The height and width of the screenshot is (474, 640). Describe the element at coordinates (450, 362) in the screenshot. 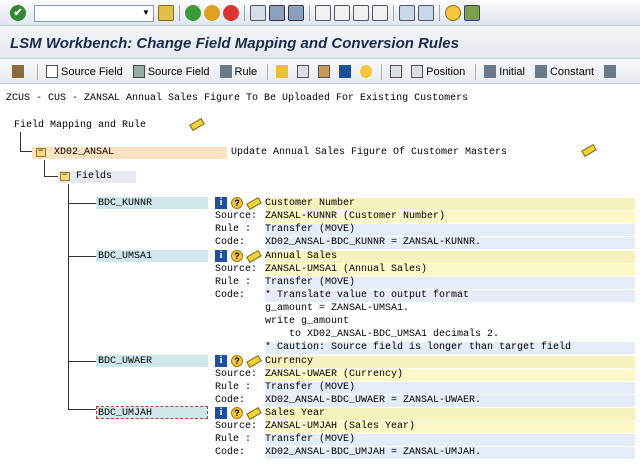

I see `field-description: Currency` at that location.